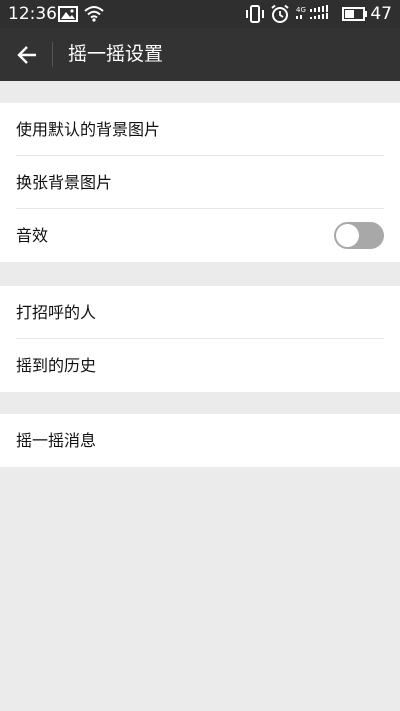 This screenshot has height=711, width=400. Describe the element at coordinates (52, 54) in the screenshot. I see `toolbar-divider` at that location.